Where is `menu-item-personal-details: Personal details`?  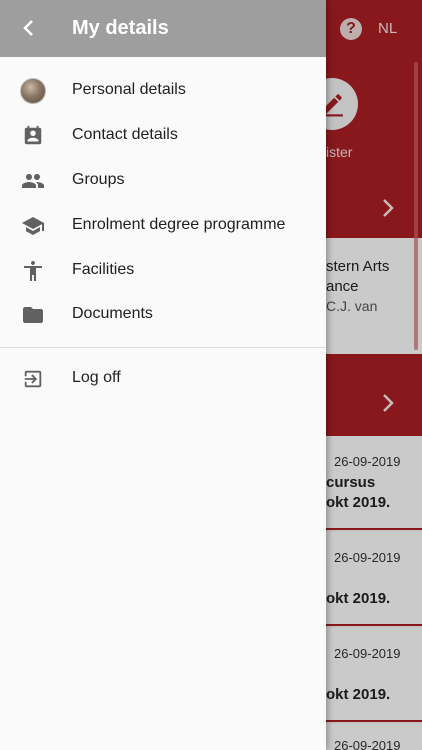 menu-item-personal-details: Personal details is located at coordinates (163, 90).